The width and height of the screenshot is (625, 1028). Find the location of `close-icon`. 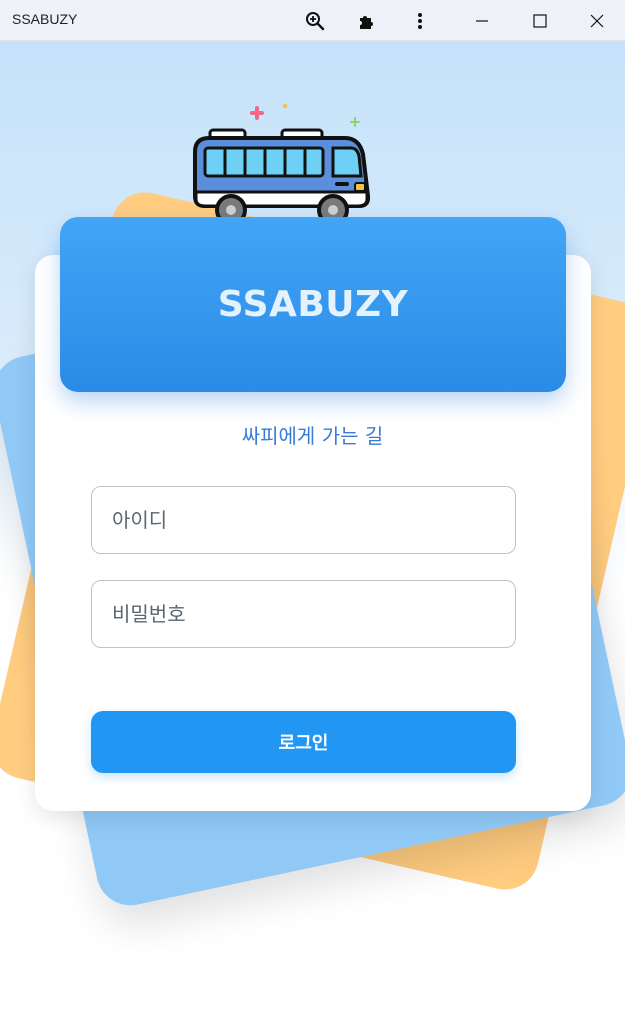

close-icon is located at coordinates (597, 20).